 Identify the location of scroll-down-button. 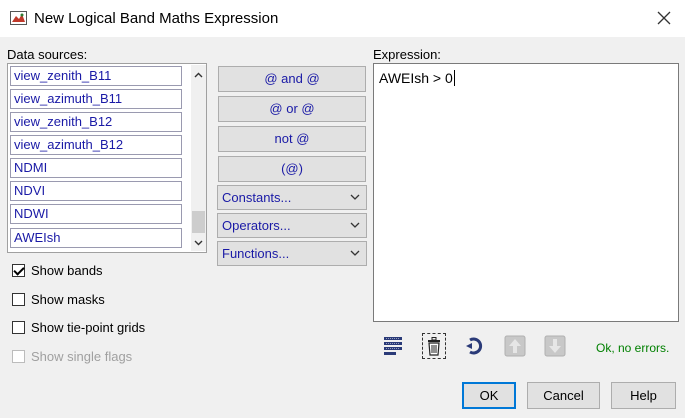
(198, 243).